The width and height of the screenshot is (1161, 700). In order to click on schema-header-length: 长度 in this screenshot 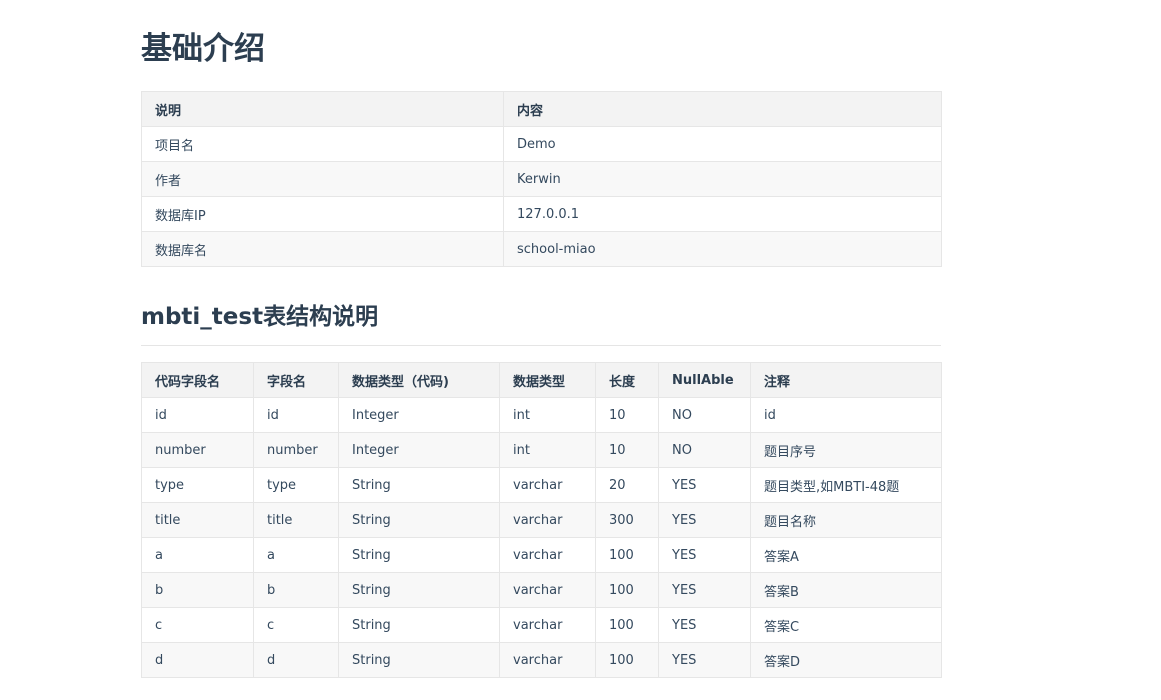, I will do `click(627, 380)`.